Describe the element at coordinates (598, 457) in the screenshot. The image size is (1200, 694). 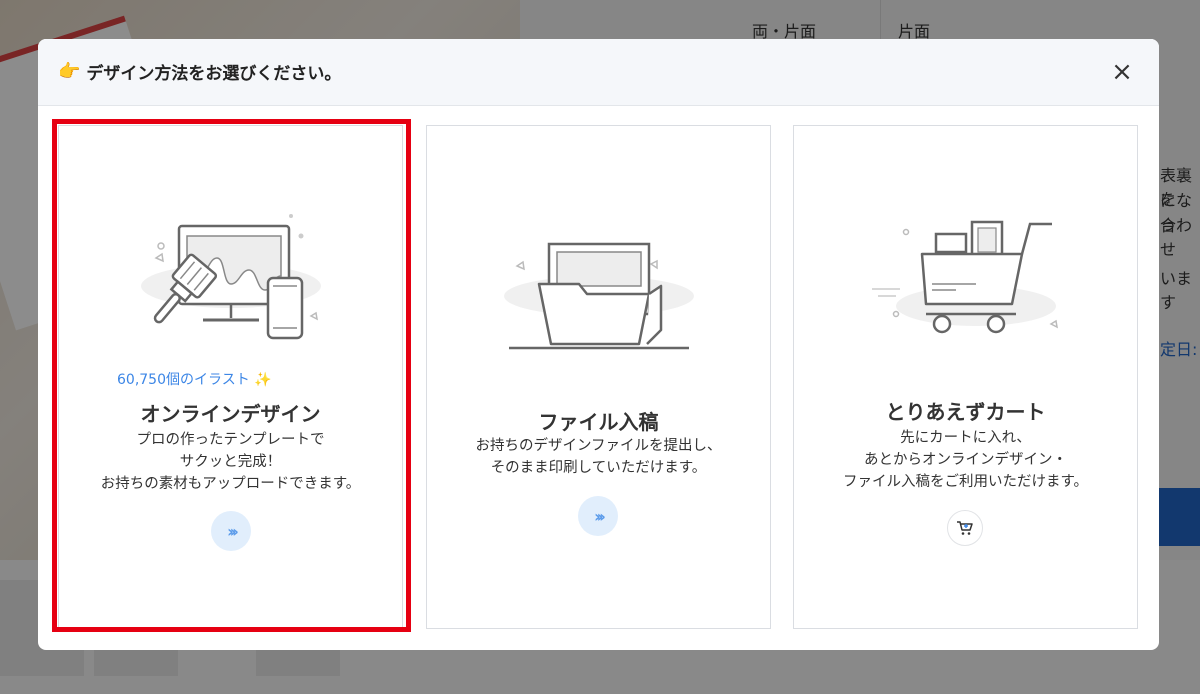
I see `card-description: お持ちのデザインファイルを提出し、 そのまま印刷していただけます。` at that location.